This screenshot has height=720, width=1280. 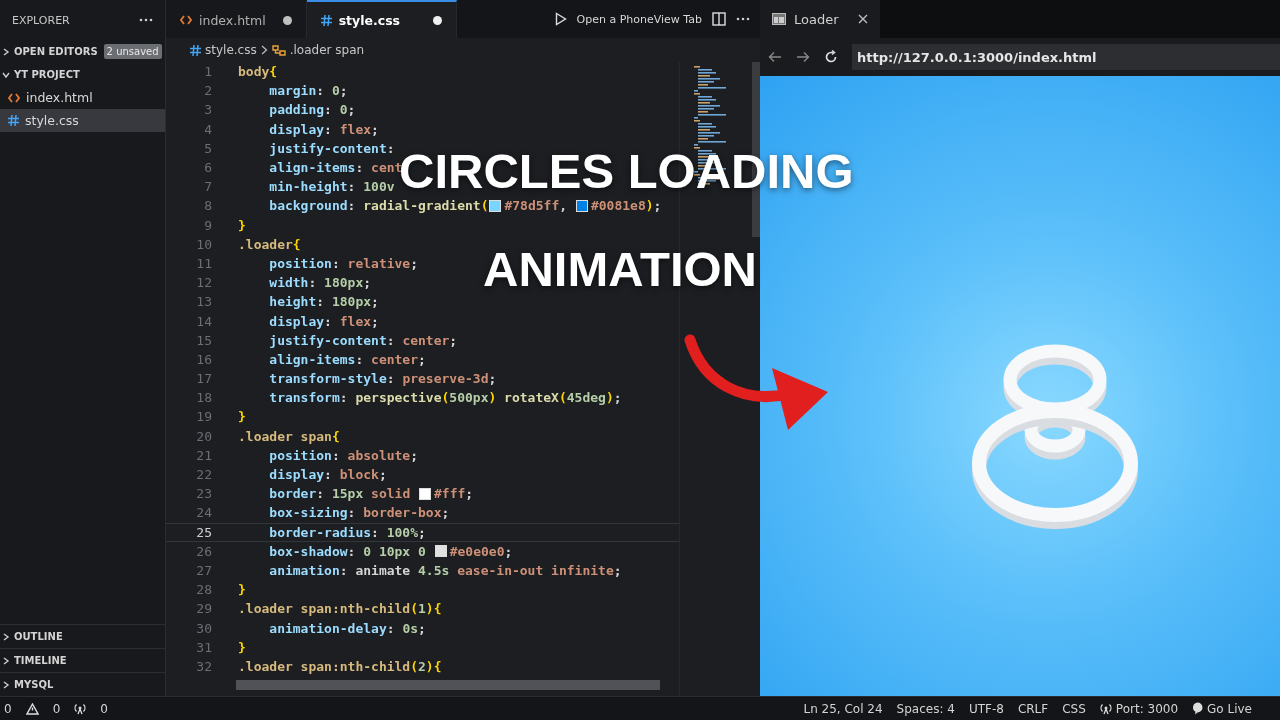 I want to click on code-text: transform: perspective(500px) rotateX(45deg);, so click(x=445, y=398).